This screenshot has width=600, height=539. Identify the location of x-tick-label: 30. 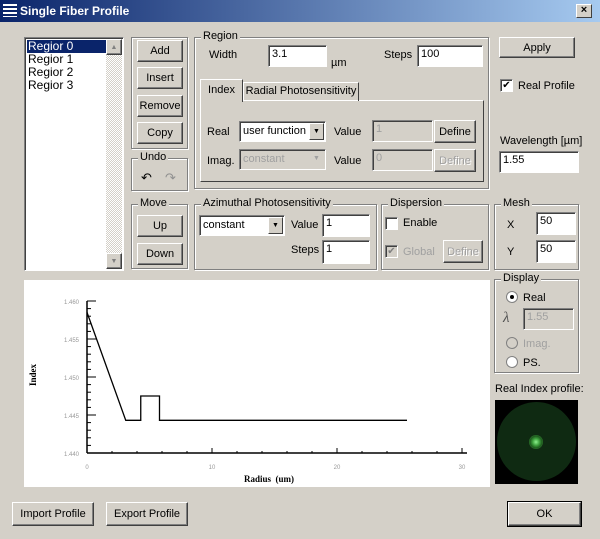
(462, 468).